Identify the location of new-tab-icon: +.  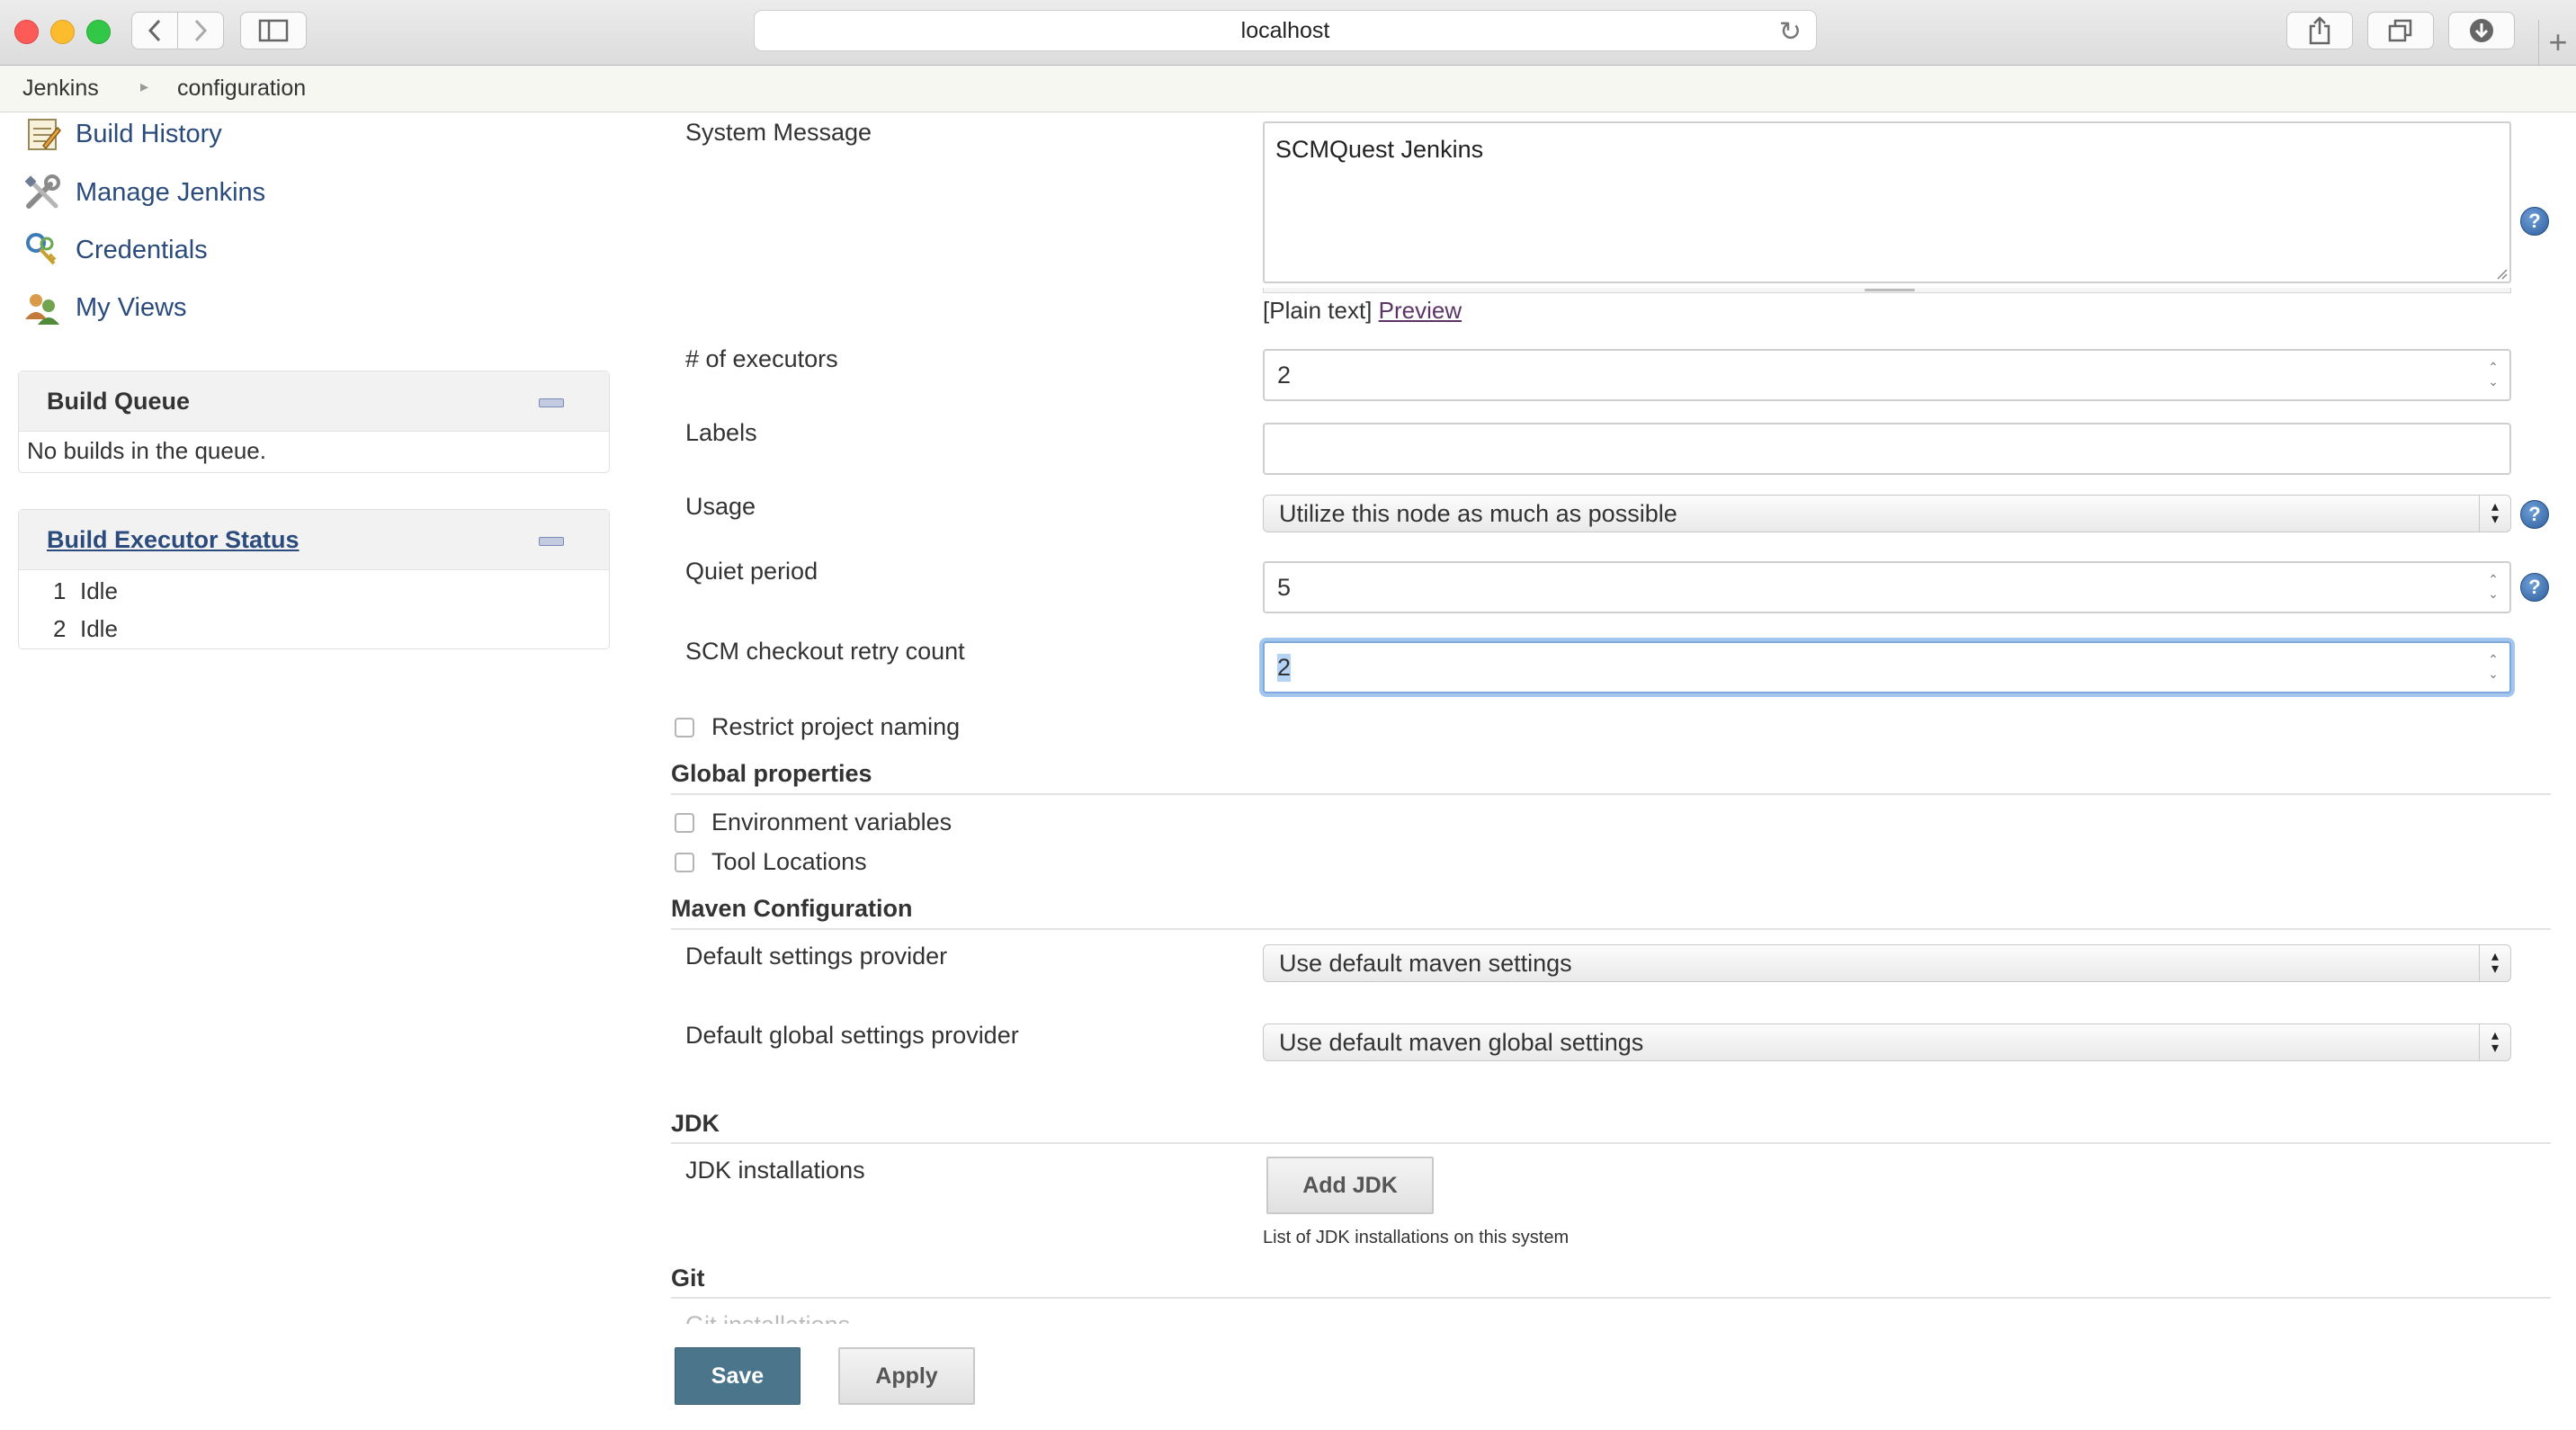
(2557, 42).